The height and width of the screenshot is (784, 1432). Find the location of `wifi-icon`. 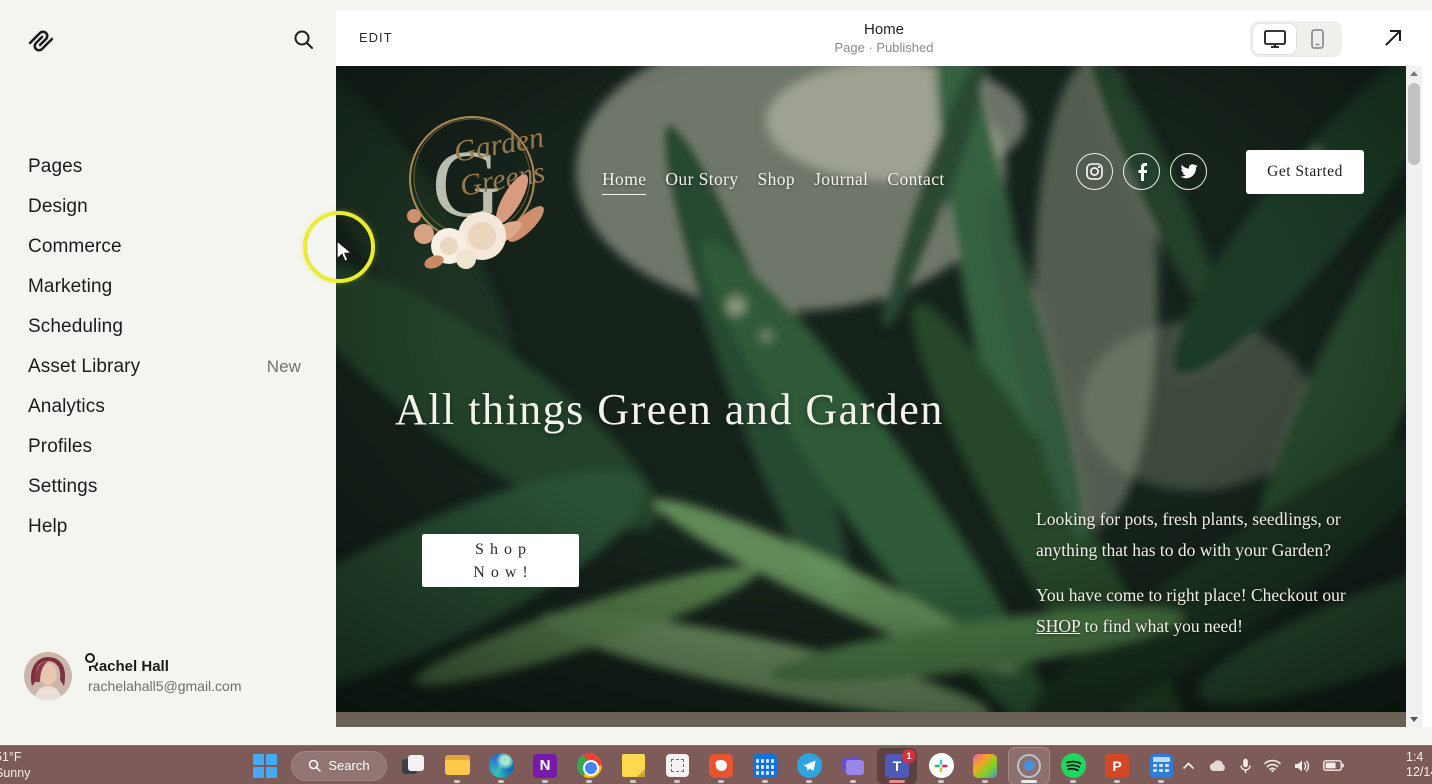

wifi-icon is located at coordinates (1272, 765).